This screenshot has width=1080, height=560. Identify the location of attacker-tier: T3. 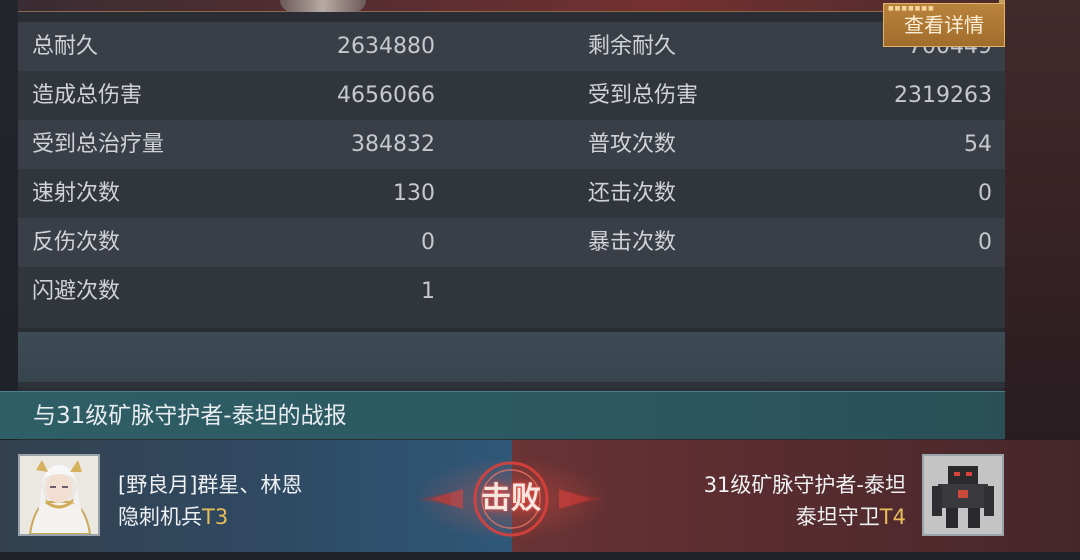
(215, 517).